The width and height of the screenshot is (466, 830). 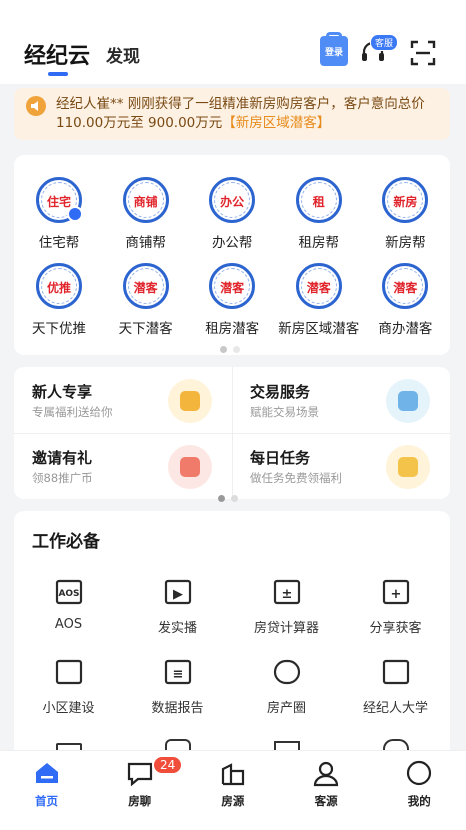 I want to click on app-shortcut: 潜客 新房区域潜客, so click(x=319, y=300).